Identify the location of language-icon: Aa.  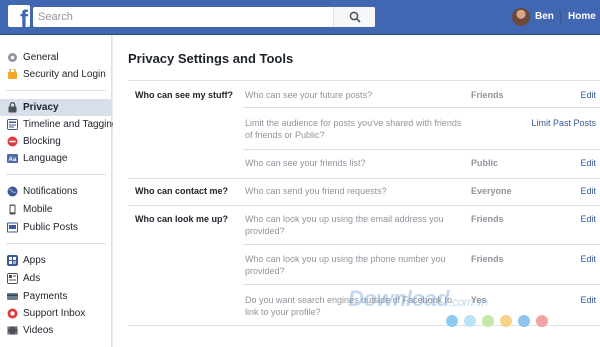
(12, 158).